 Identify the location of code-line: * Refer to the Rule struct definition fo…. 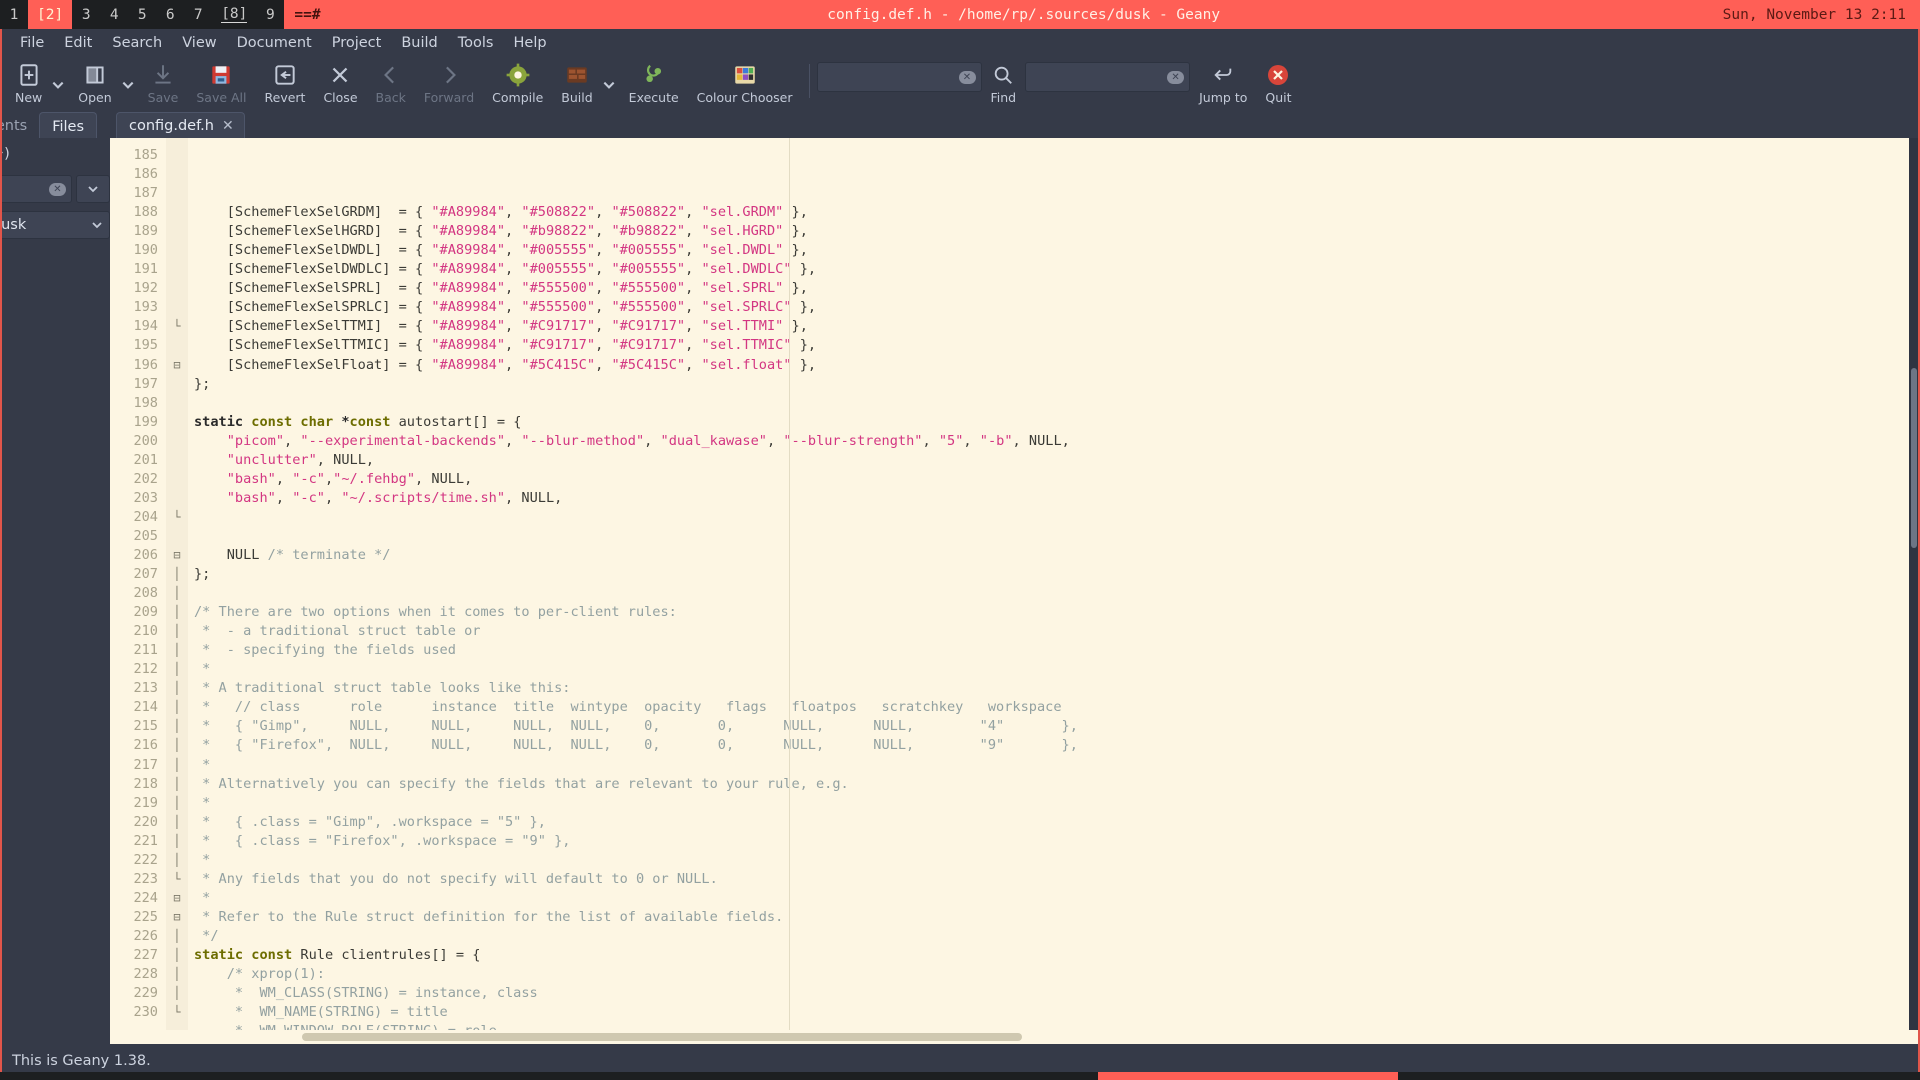
(1056, 917).